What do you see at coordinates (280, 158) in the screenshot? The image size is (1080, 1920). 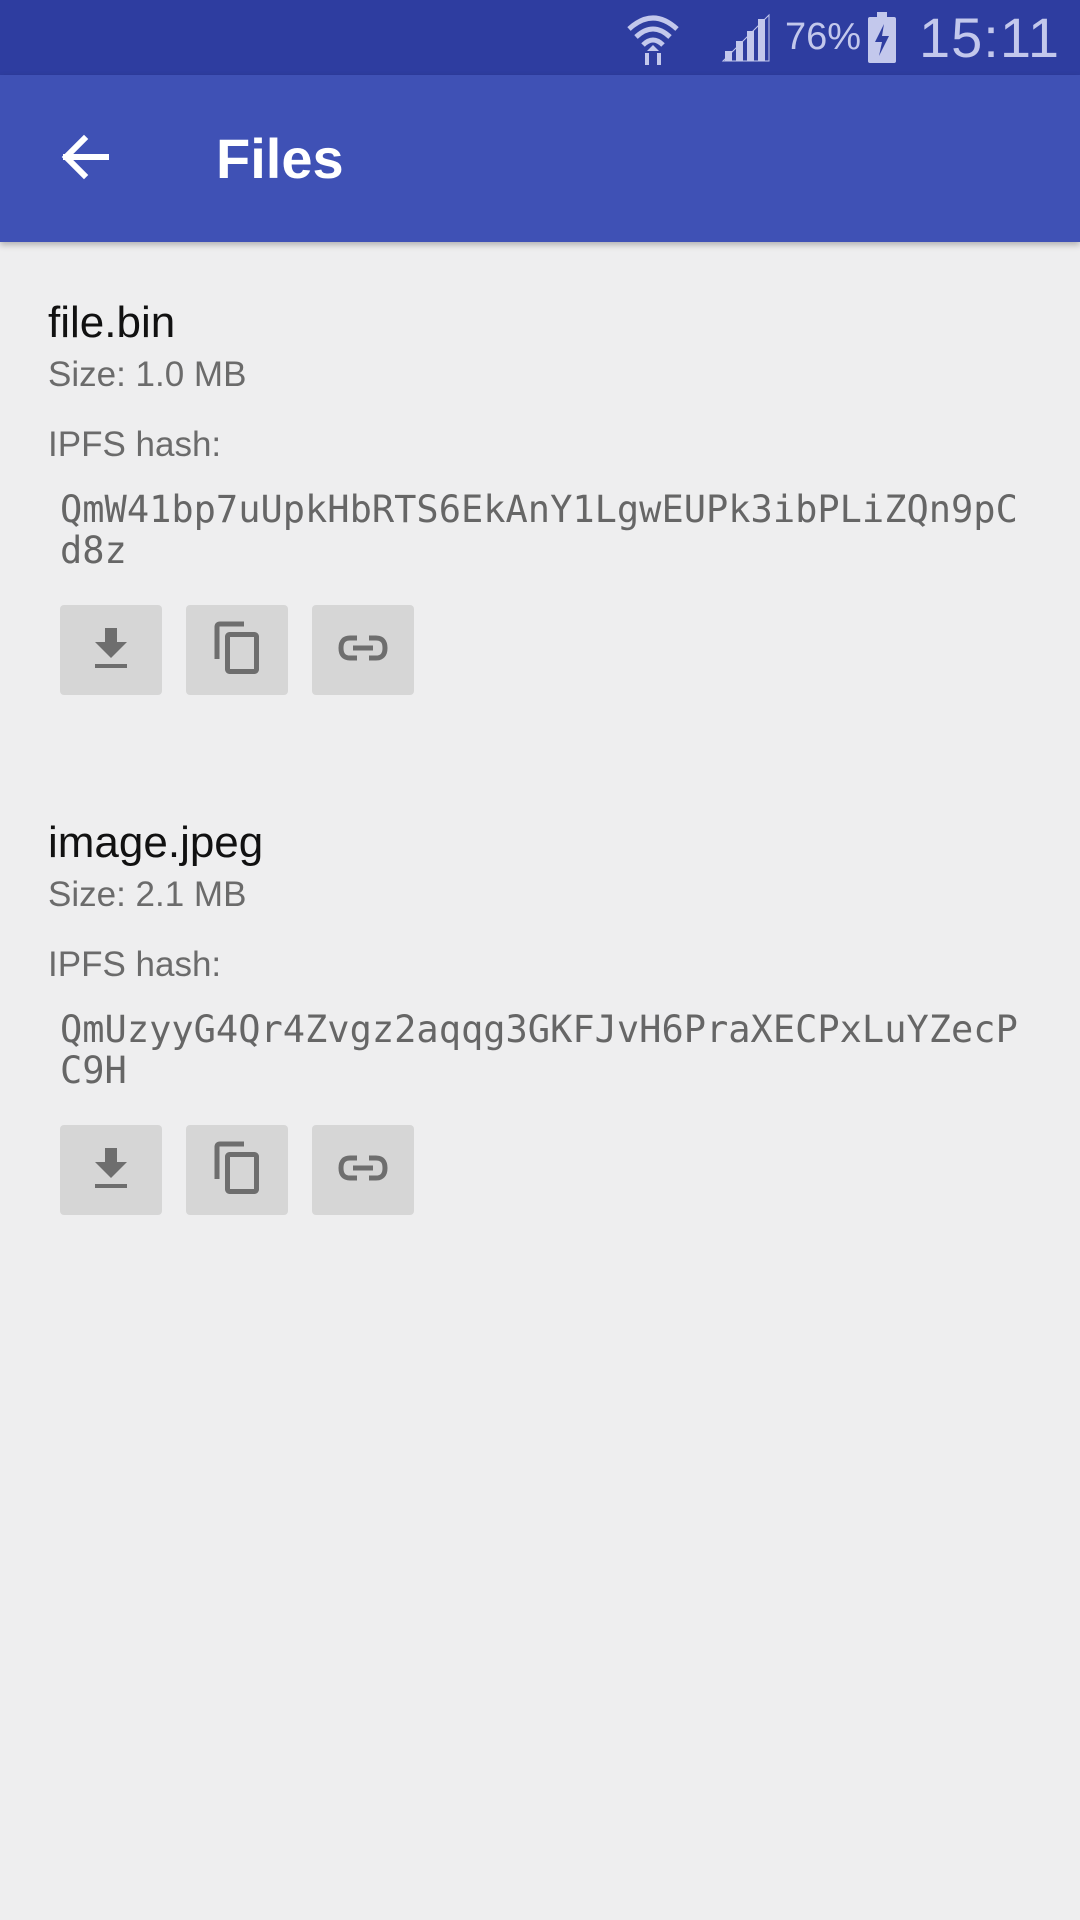 I see `page-title: Files` at bounding box center [280, 158].